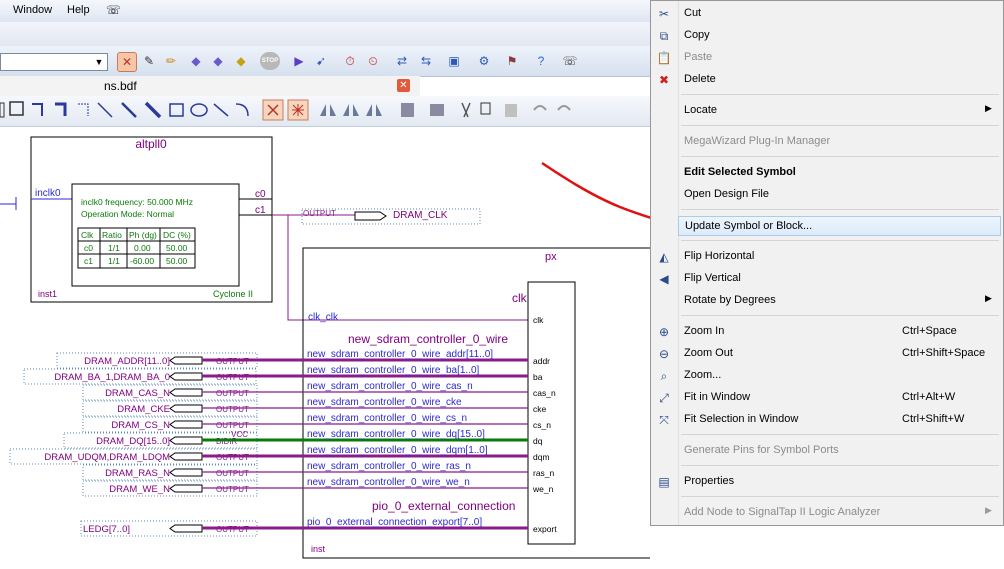 Image resolution: width=1004 pixels, height=569 pixels. What do you see at coordinates (390, 386) in the screenshot?
I see `wire-label-2: new_sdram_controller_0_wire_cas_n` at bounding box center [390, 386].